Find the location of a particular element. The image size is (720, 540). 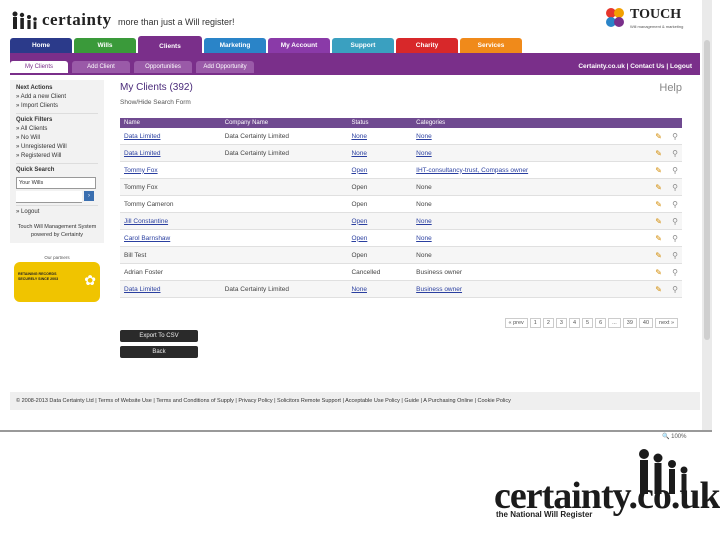

search-go-button: › is located at coordinates (89, 196).